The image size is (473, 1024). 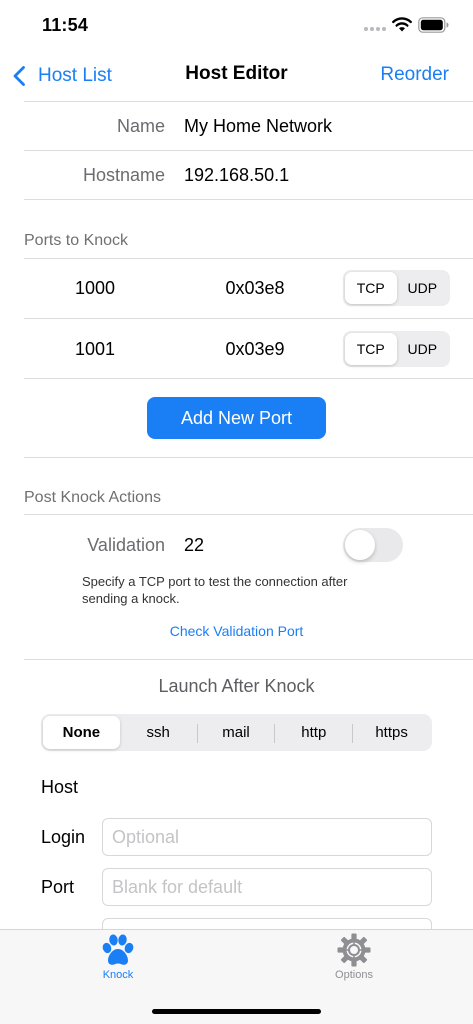 I want to click on login-input, so click(x=267, y=837).